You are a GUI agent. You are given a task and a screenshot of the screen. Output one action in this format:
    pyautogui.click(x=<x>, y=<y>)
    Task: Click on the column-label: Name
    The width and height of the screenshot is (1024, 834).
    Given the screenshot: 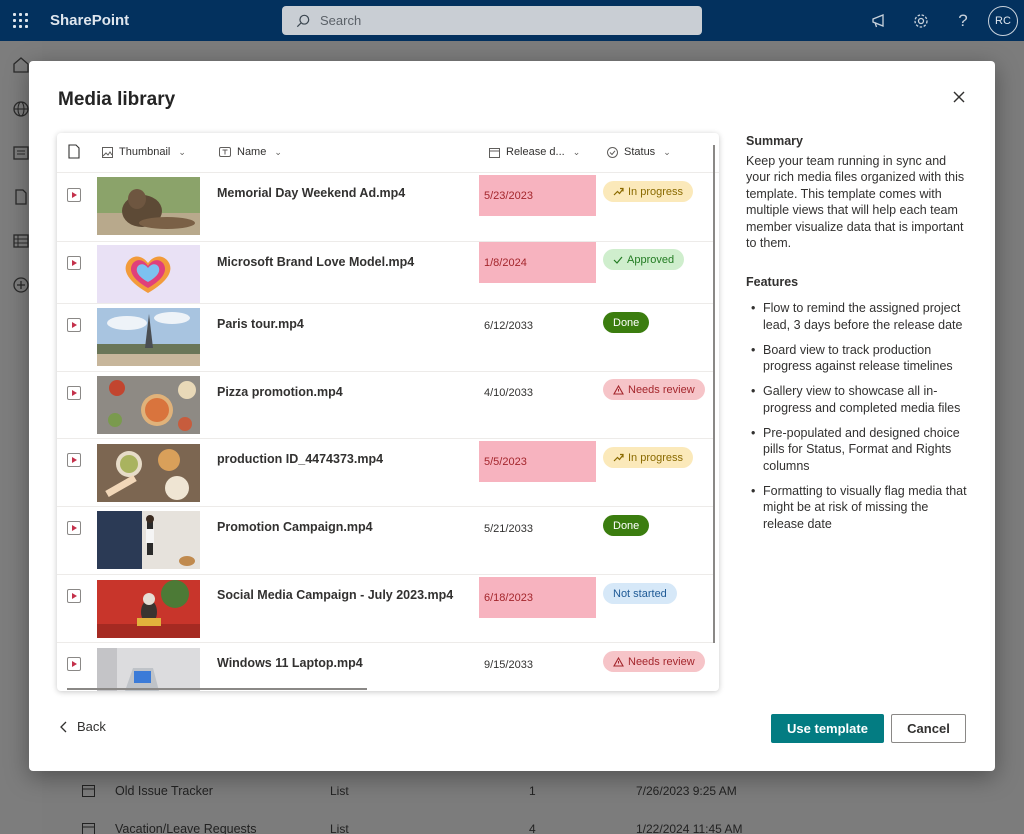 What is the action you would take?
    pyautogui.click(x=252, y=152)
    